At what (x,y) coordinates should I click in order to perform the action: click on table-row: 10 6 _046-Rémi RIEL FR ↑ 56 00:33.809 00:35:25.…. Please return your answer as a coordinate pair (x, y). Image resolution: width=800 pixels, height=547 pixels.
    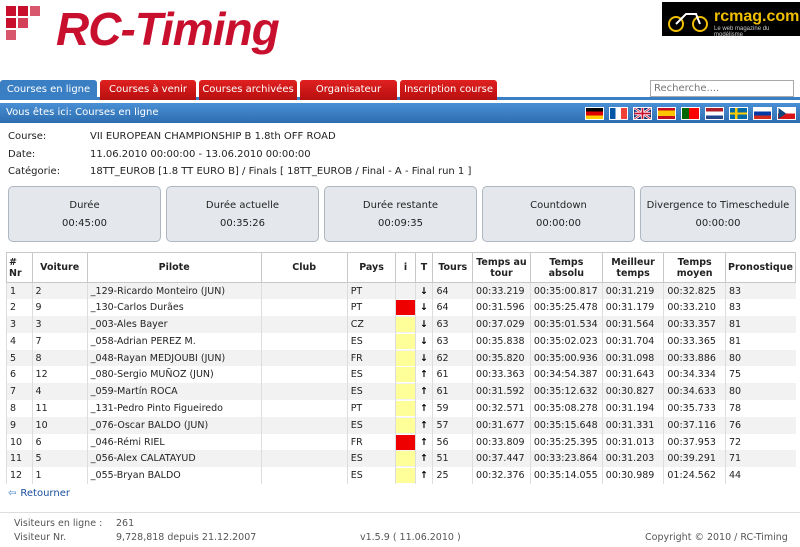
    Looking at the image, I should click on (401, 442).